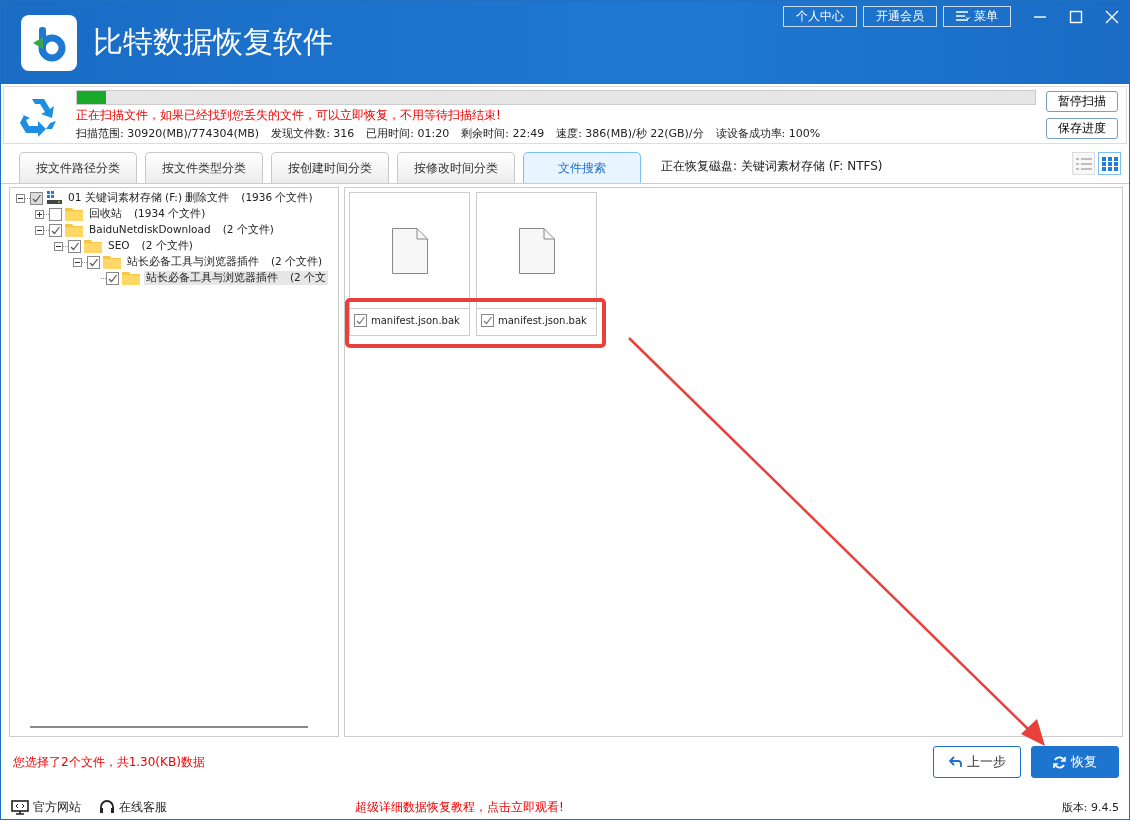 This screenshot has height=820, width=1130. Describe the element at coordinates (900, 16) in the screenshot. I see `header-button: 开通会员` at that location.